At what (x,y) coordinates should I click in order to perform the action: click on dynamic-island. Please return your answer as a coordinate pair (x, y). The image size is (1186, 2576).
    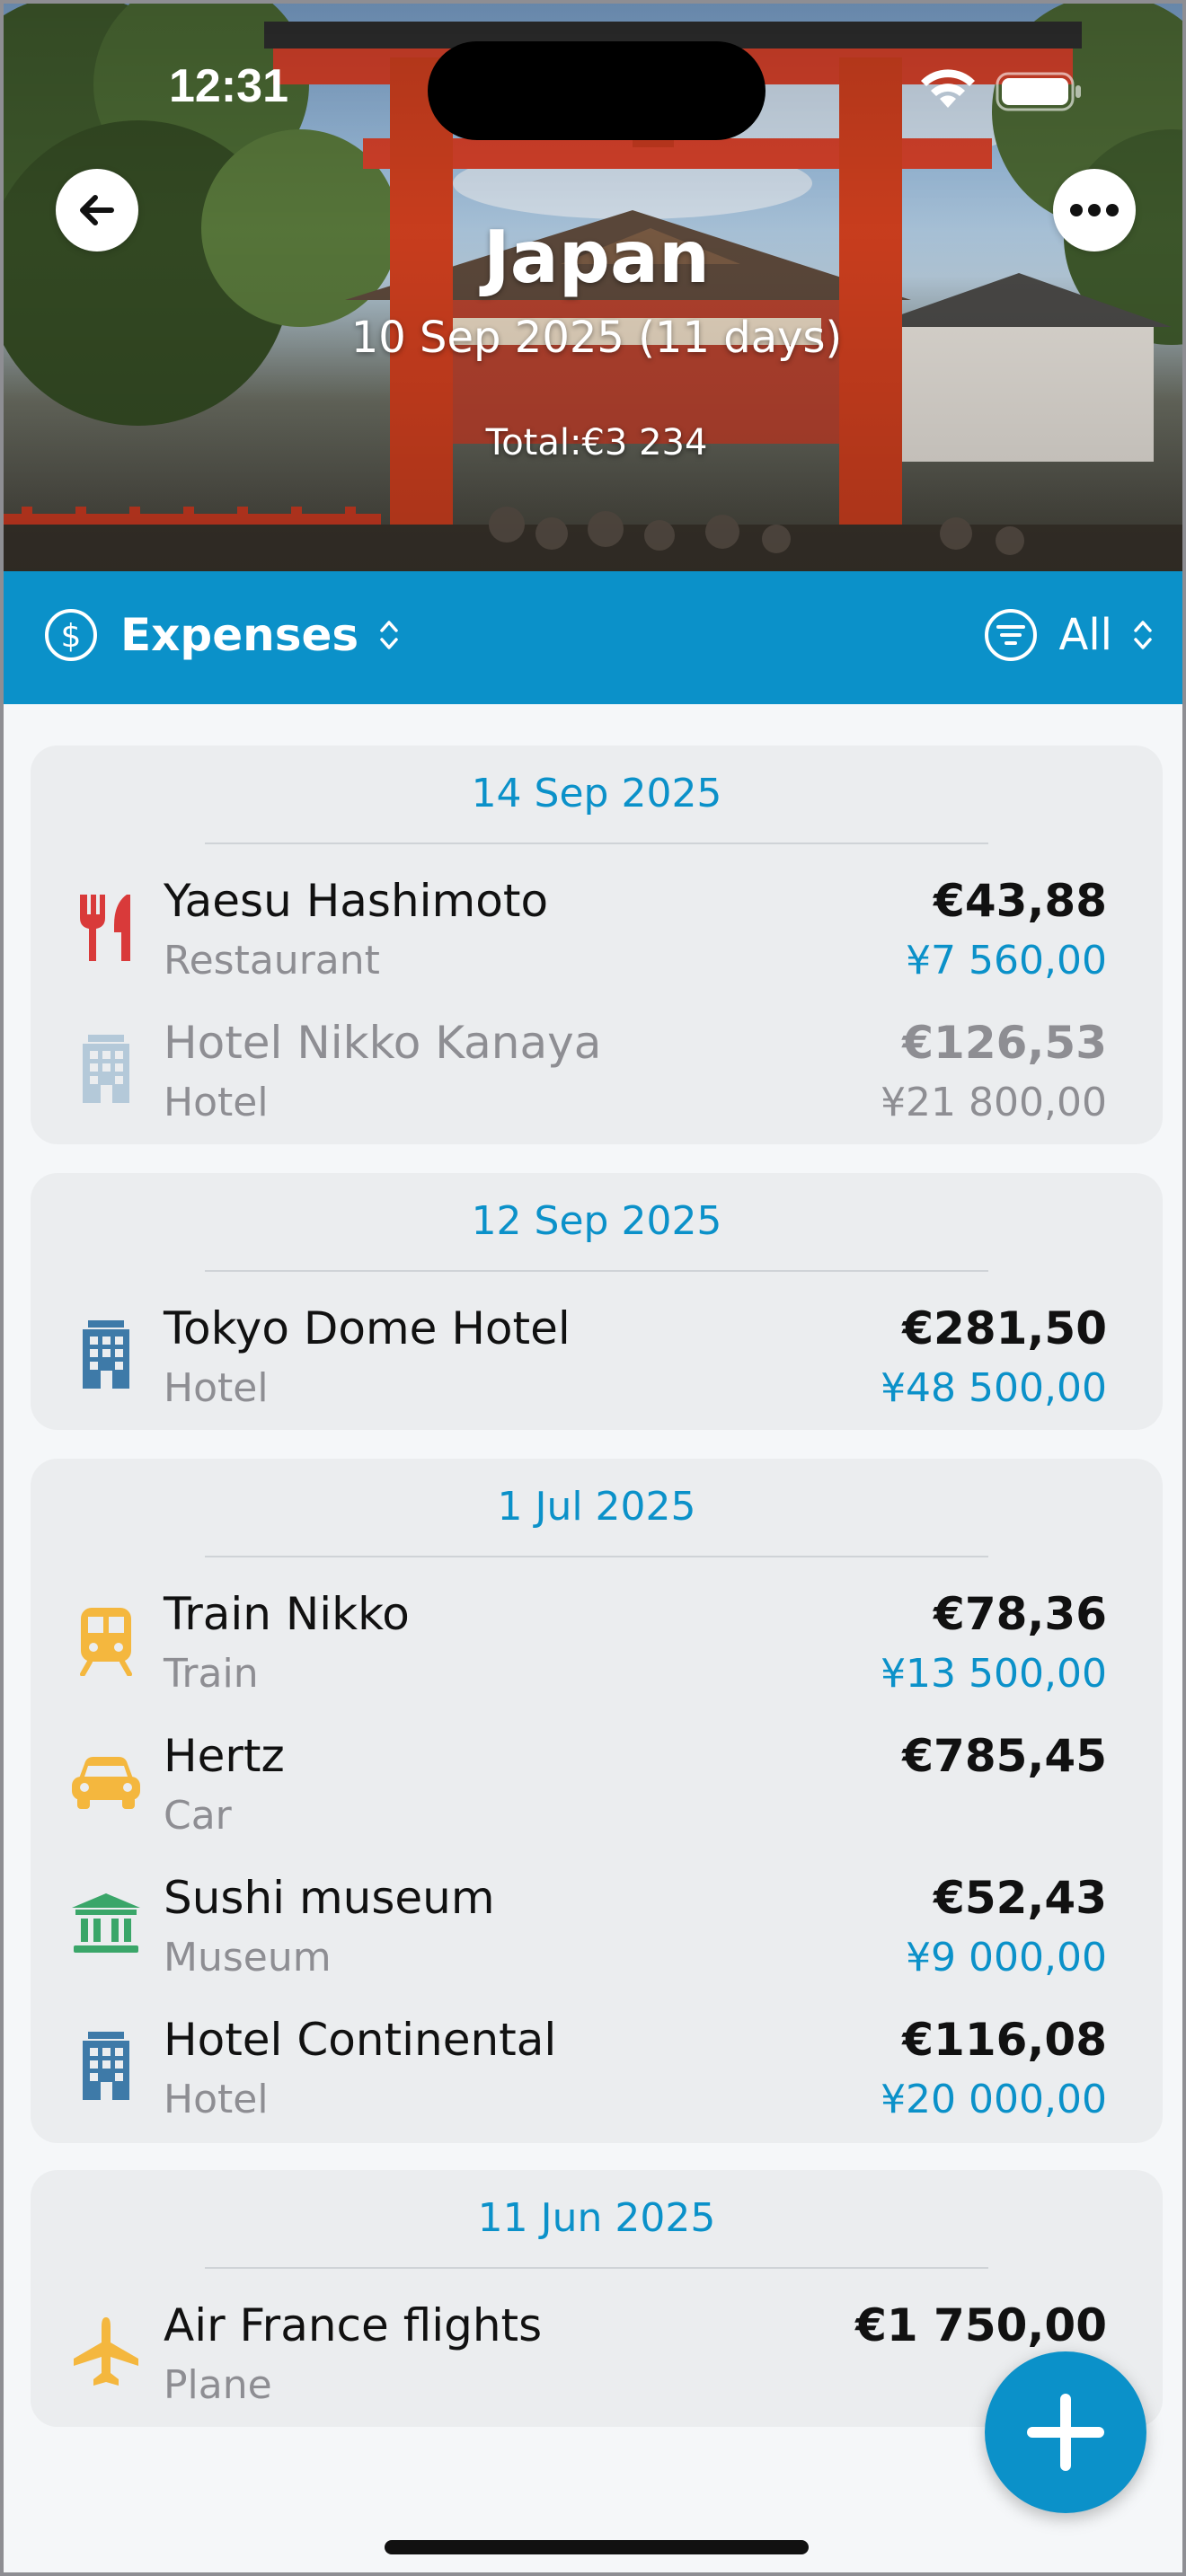
    Looking at the image, I should click on (597, 90).